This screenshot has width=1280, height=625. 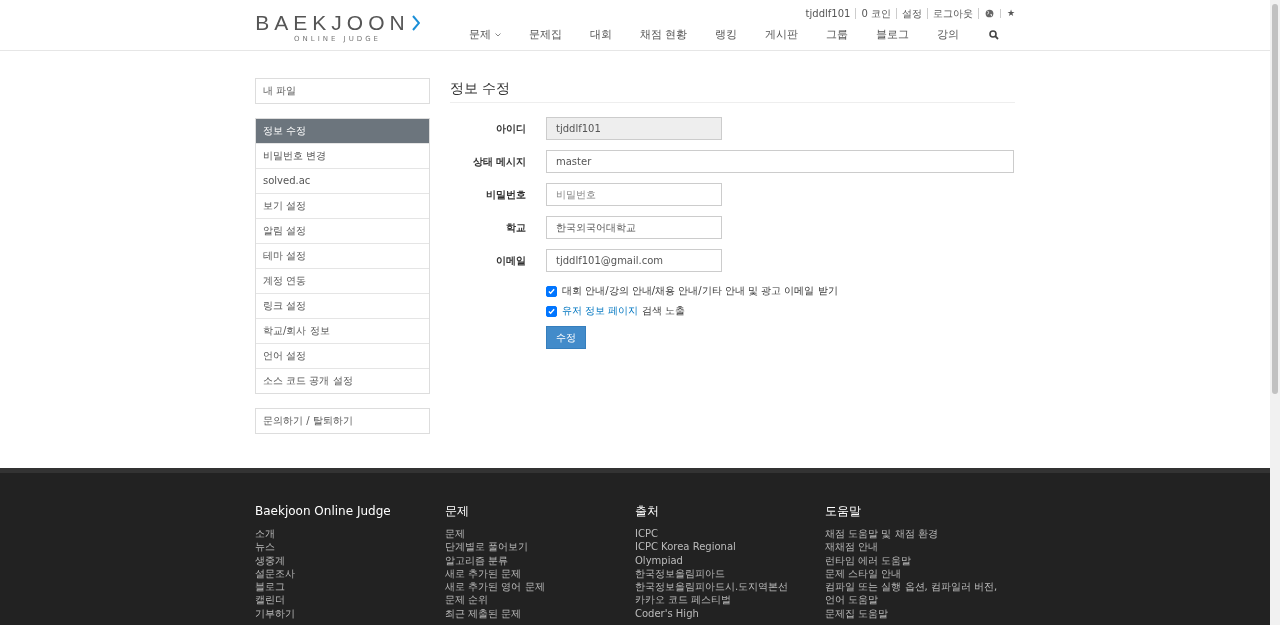 I want to click on footer-heading: 도움말, so click(x=843, y=511).